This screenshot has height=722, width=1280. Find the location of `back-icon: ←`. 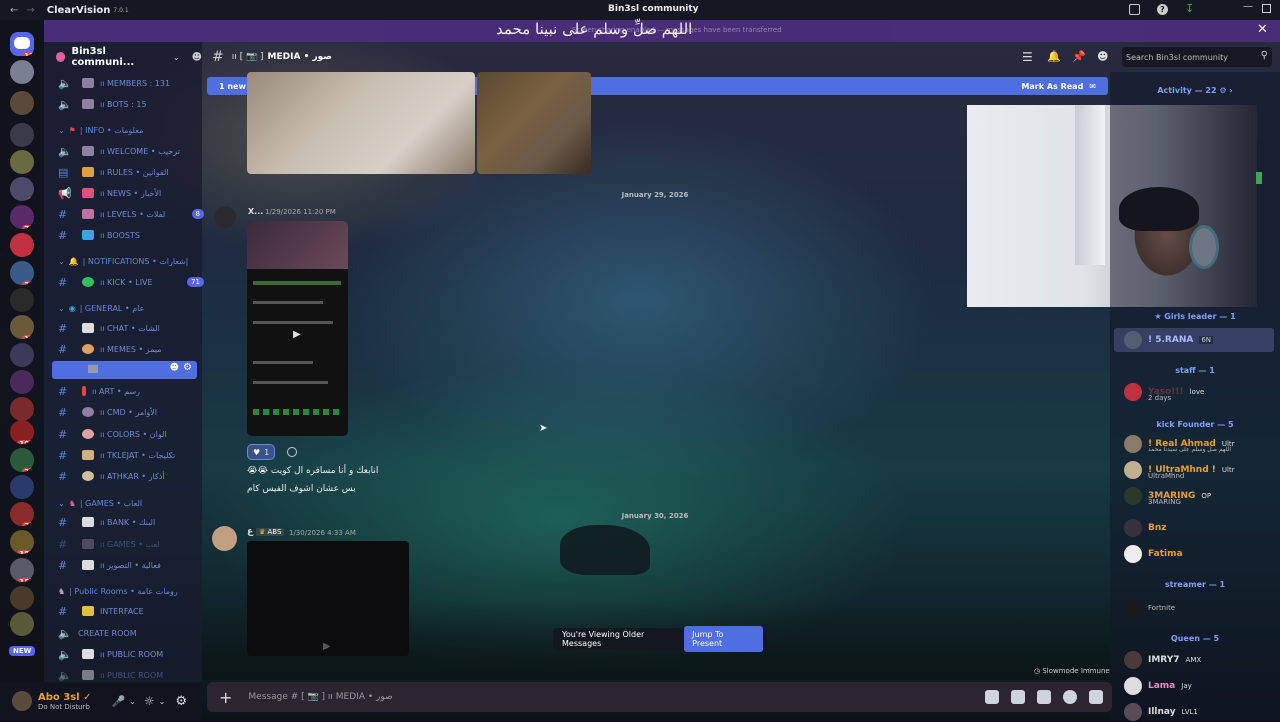

back-icon: ← is located at coordinates (14, 10).